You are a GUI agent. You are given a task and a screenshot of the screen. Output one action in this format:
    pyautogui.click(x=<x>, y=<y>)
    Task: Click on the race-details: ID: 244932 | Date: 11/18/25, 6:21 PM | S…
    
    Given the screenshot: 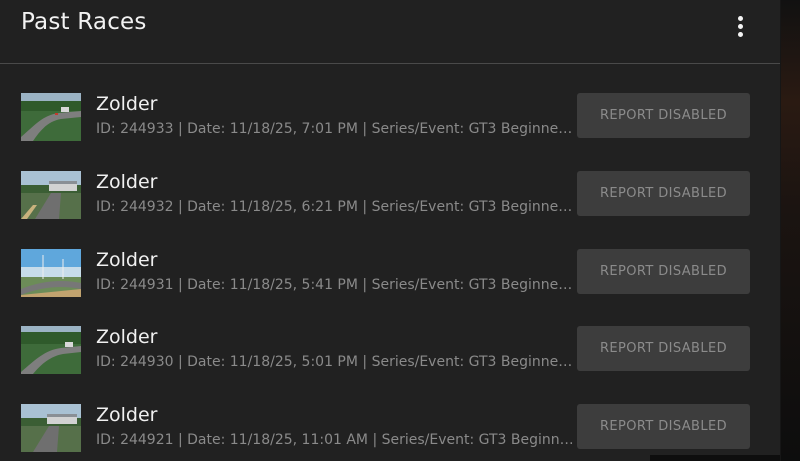 What is the action you would take?
    pyautogui.click(x=335, y=206)
    